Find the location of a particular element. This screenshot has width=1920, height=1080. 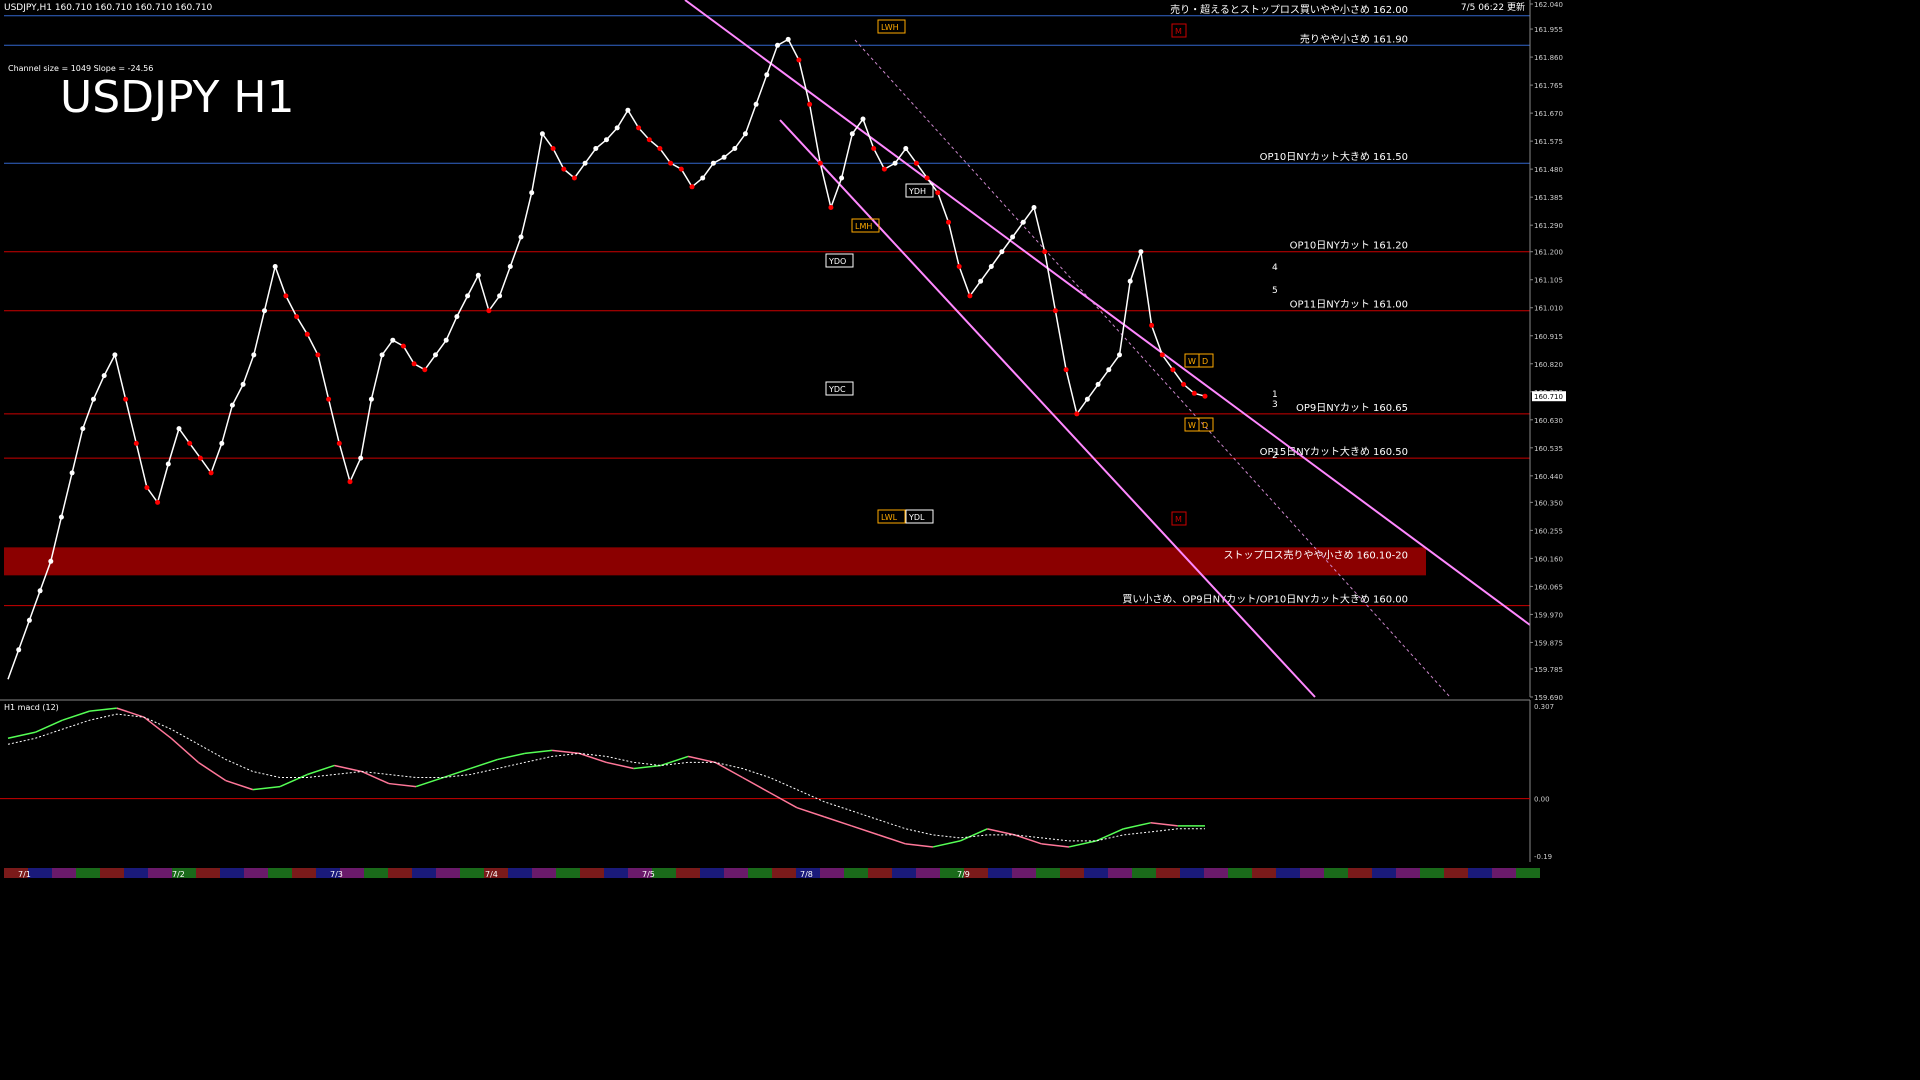

macd-pane: H1 macd (12) 0.307 0.00 -0.19 is located at coordinates (777, 780).